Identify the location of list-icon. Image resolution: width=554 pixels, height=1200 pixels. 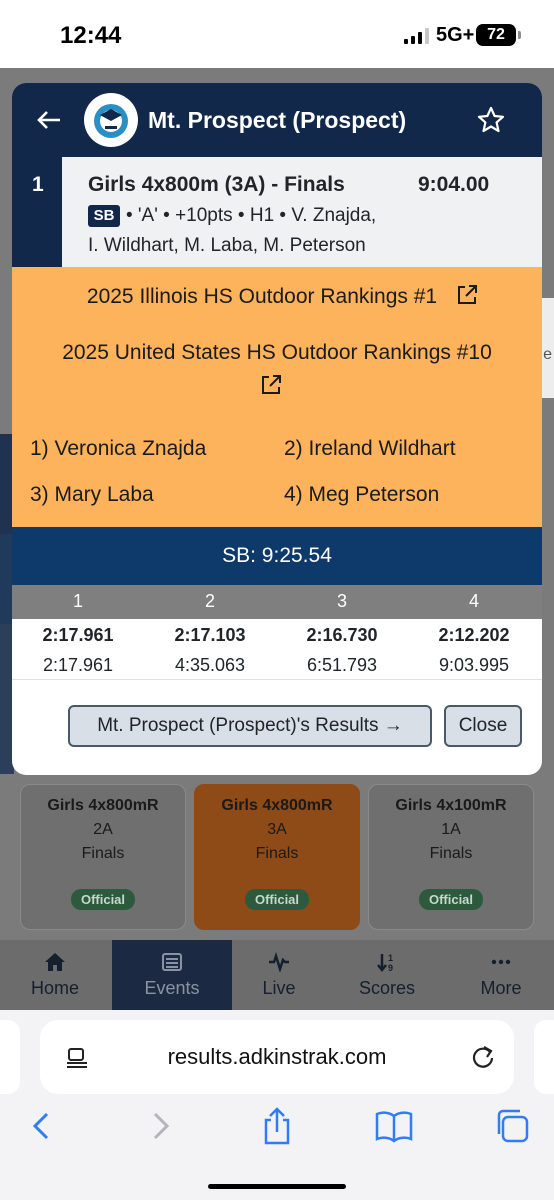
(172, 962).